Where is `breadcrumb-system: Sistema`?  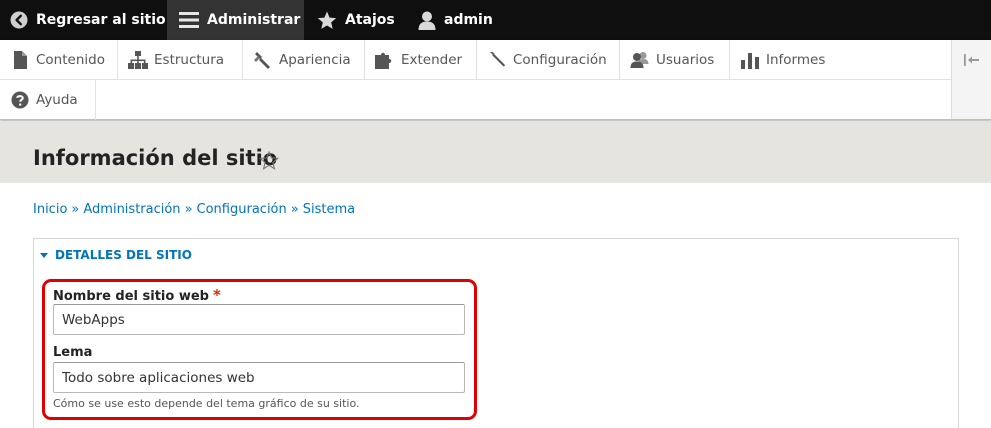
breadcrumb-system: Sistema is located at coordinates (329, 209).